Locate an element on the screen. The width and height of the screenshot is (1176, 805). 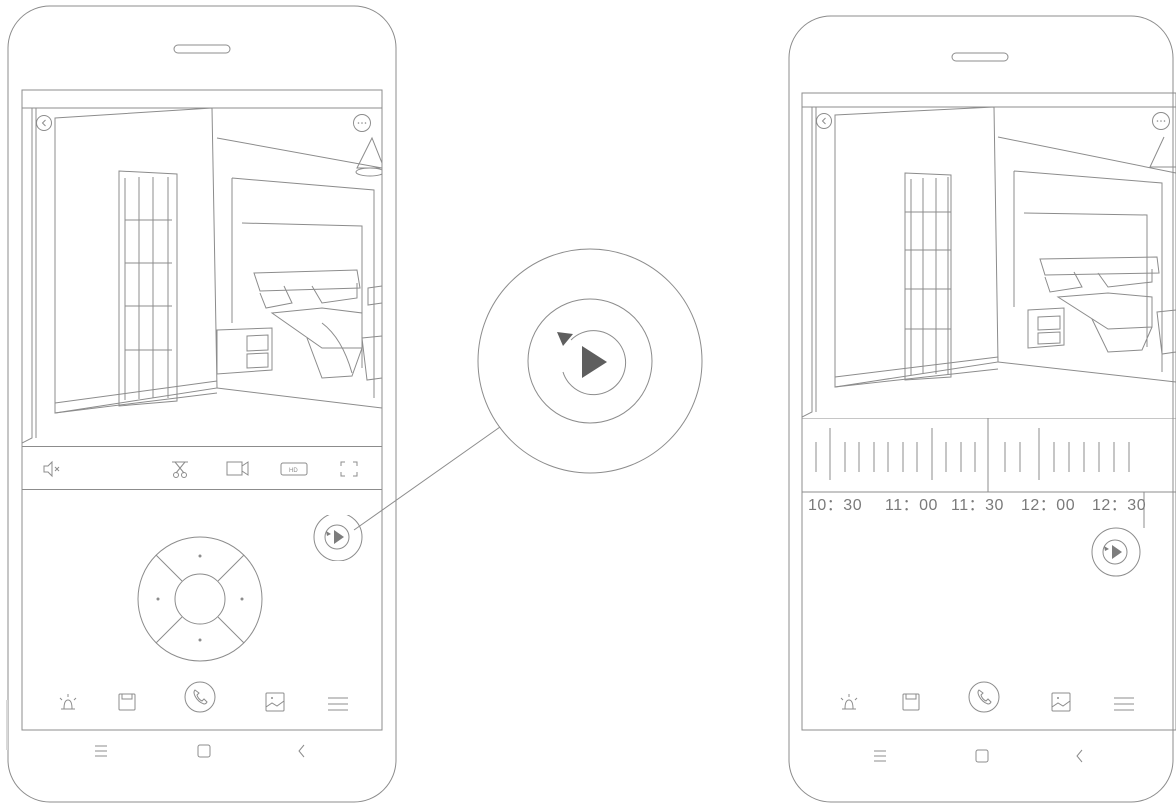
mute-icon is located at coordinates (52, 469).